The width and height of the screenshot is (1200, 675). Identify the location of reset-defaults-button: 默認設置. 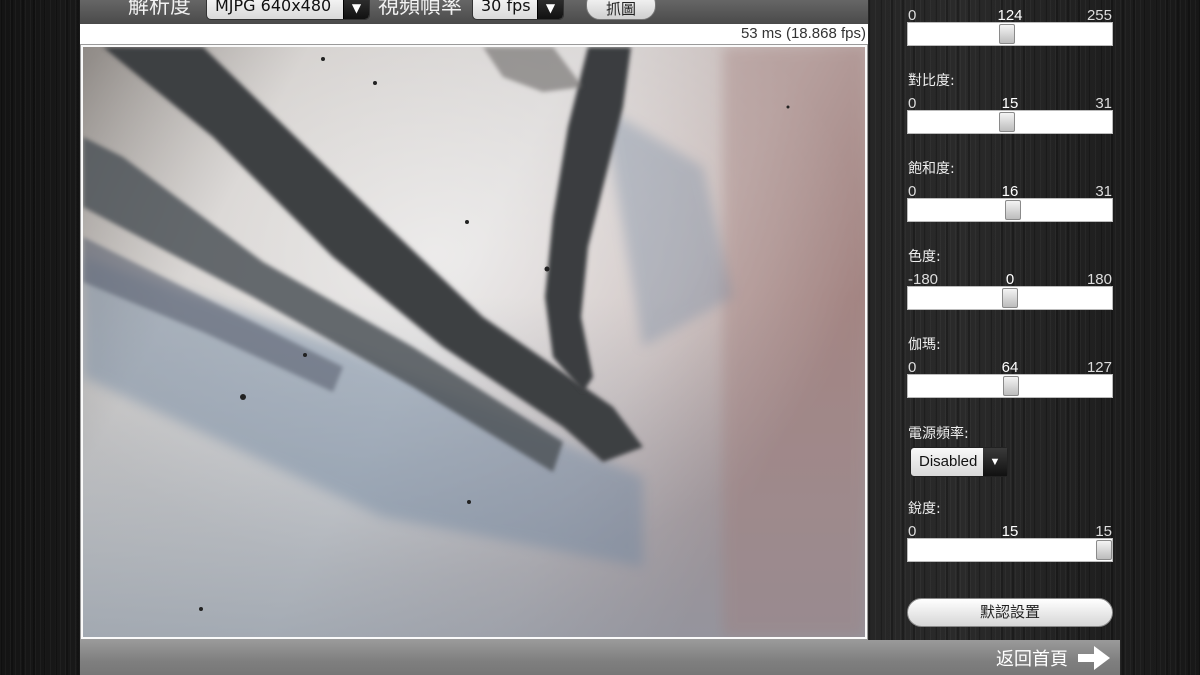
(1010, 612).